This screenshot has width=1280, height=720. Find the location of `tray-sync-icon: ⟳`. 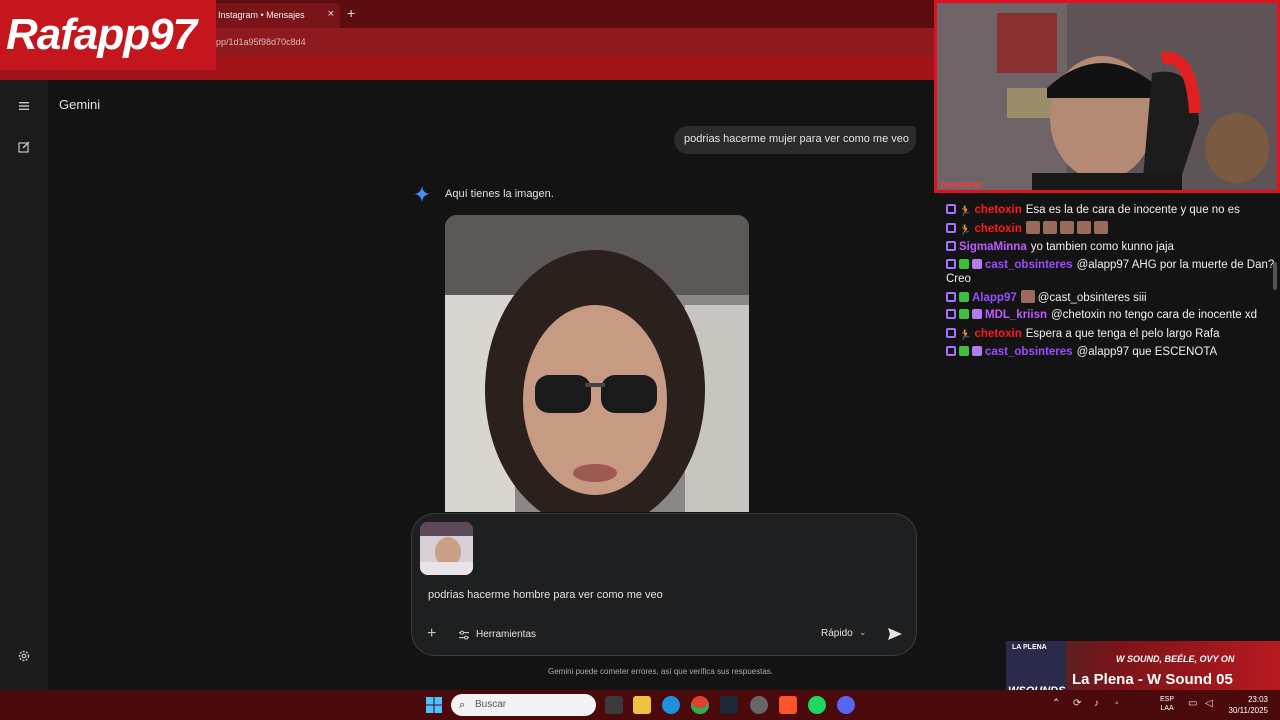

tray-sync-icon: ⟳ is located at coordinates (1077, 703).